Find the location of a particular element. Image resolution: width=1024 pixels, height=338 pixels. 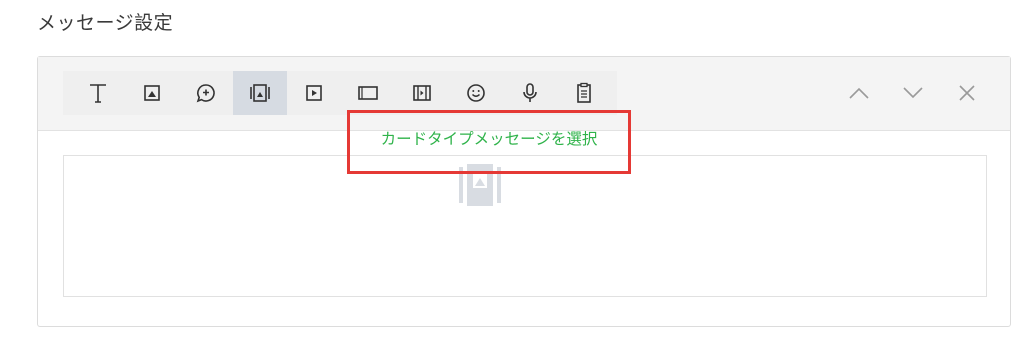

image-message-button is located at coordinates (152, 93).